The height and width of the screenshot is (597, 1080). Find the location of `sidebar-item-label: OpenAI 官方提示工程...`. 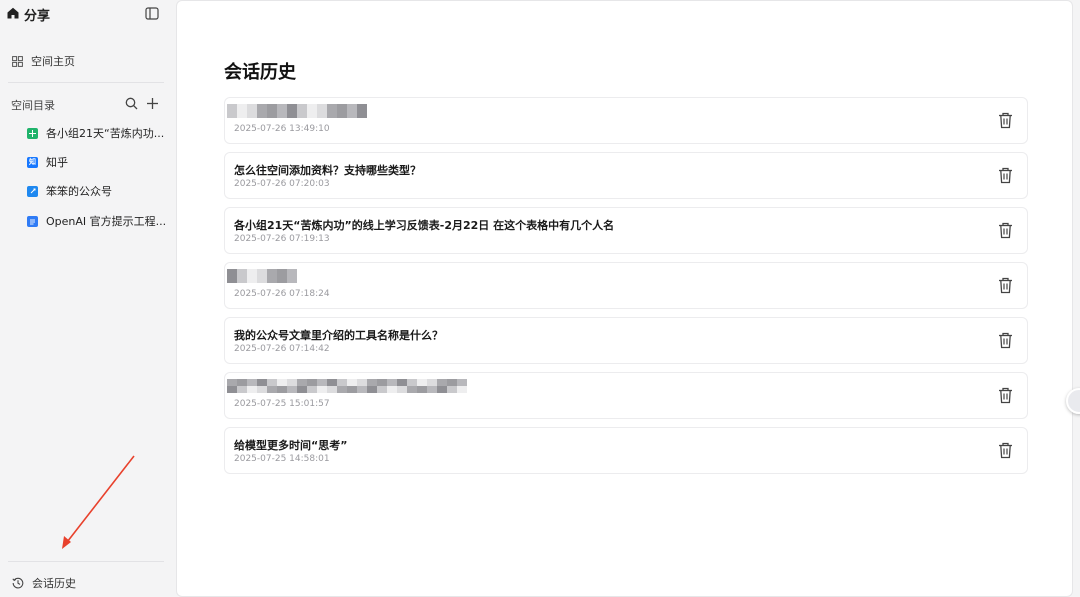

sidebar-item-label: OpenAI 官方提示工程... is located at coordinates (106, 221).